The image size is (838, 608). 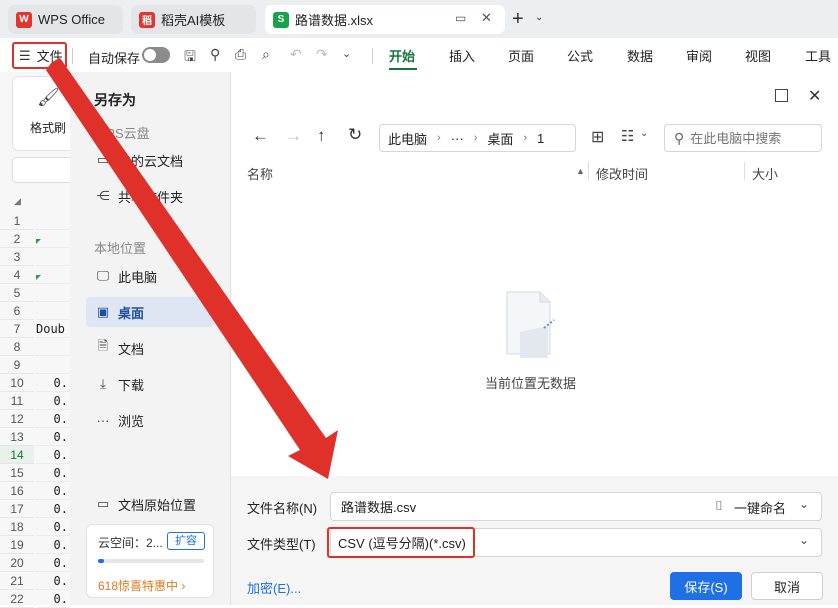 I want to click on column-size: 大小, so click(x=765, y=173).